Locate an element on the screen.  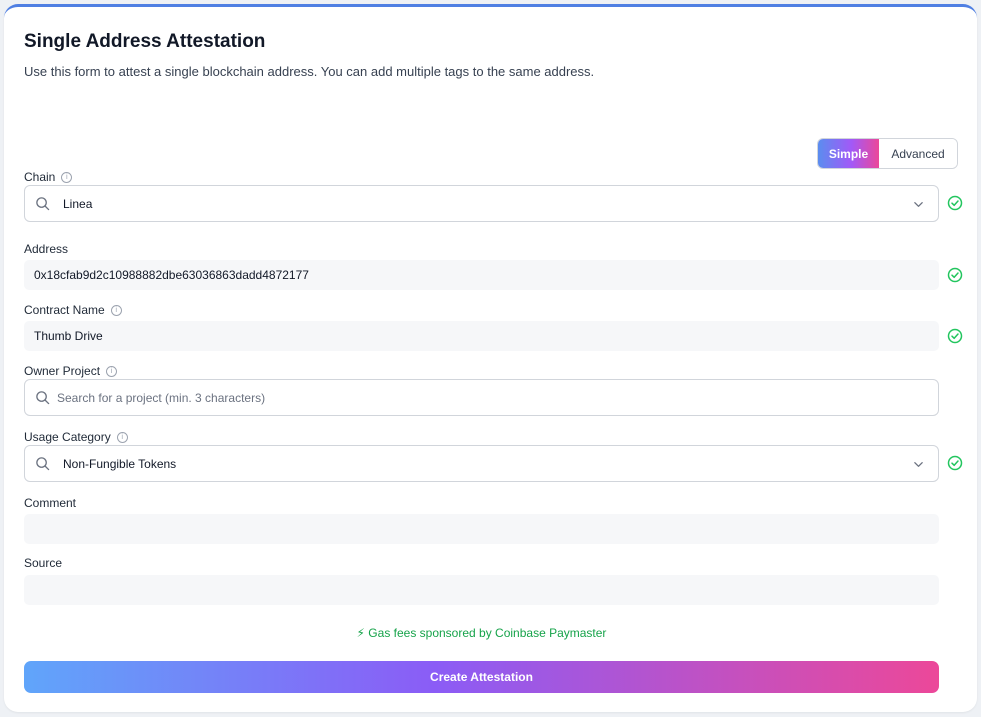
address-label: Address is located at coordinates (46, 249).